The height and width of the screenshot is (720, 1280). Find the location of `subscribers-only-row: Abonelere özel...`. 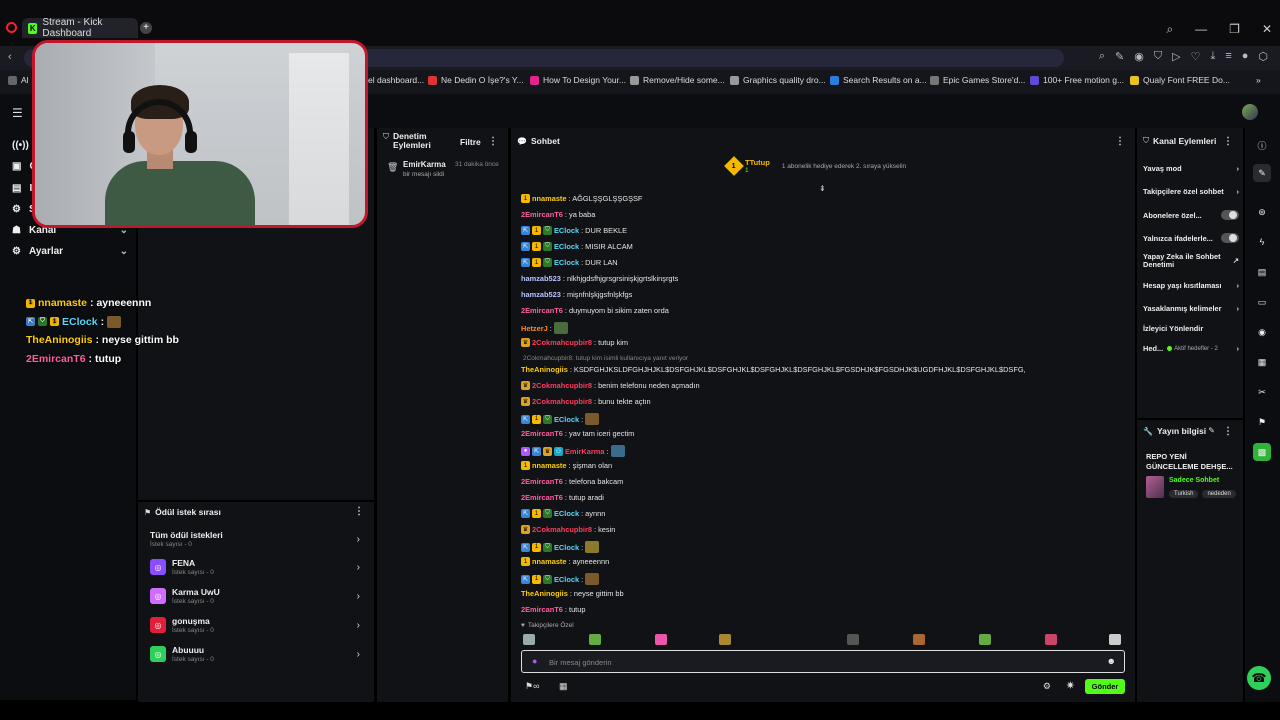

subscribers-only-row: Abonelere özel... is located at coordinates (1191, 215).